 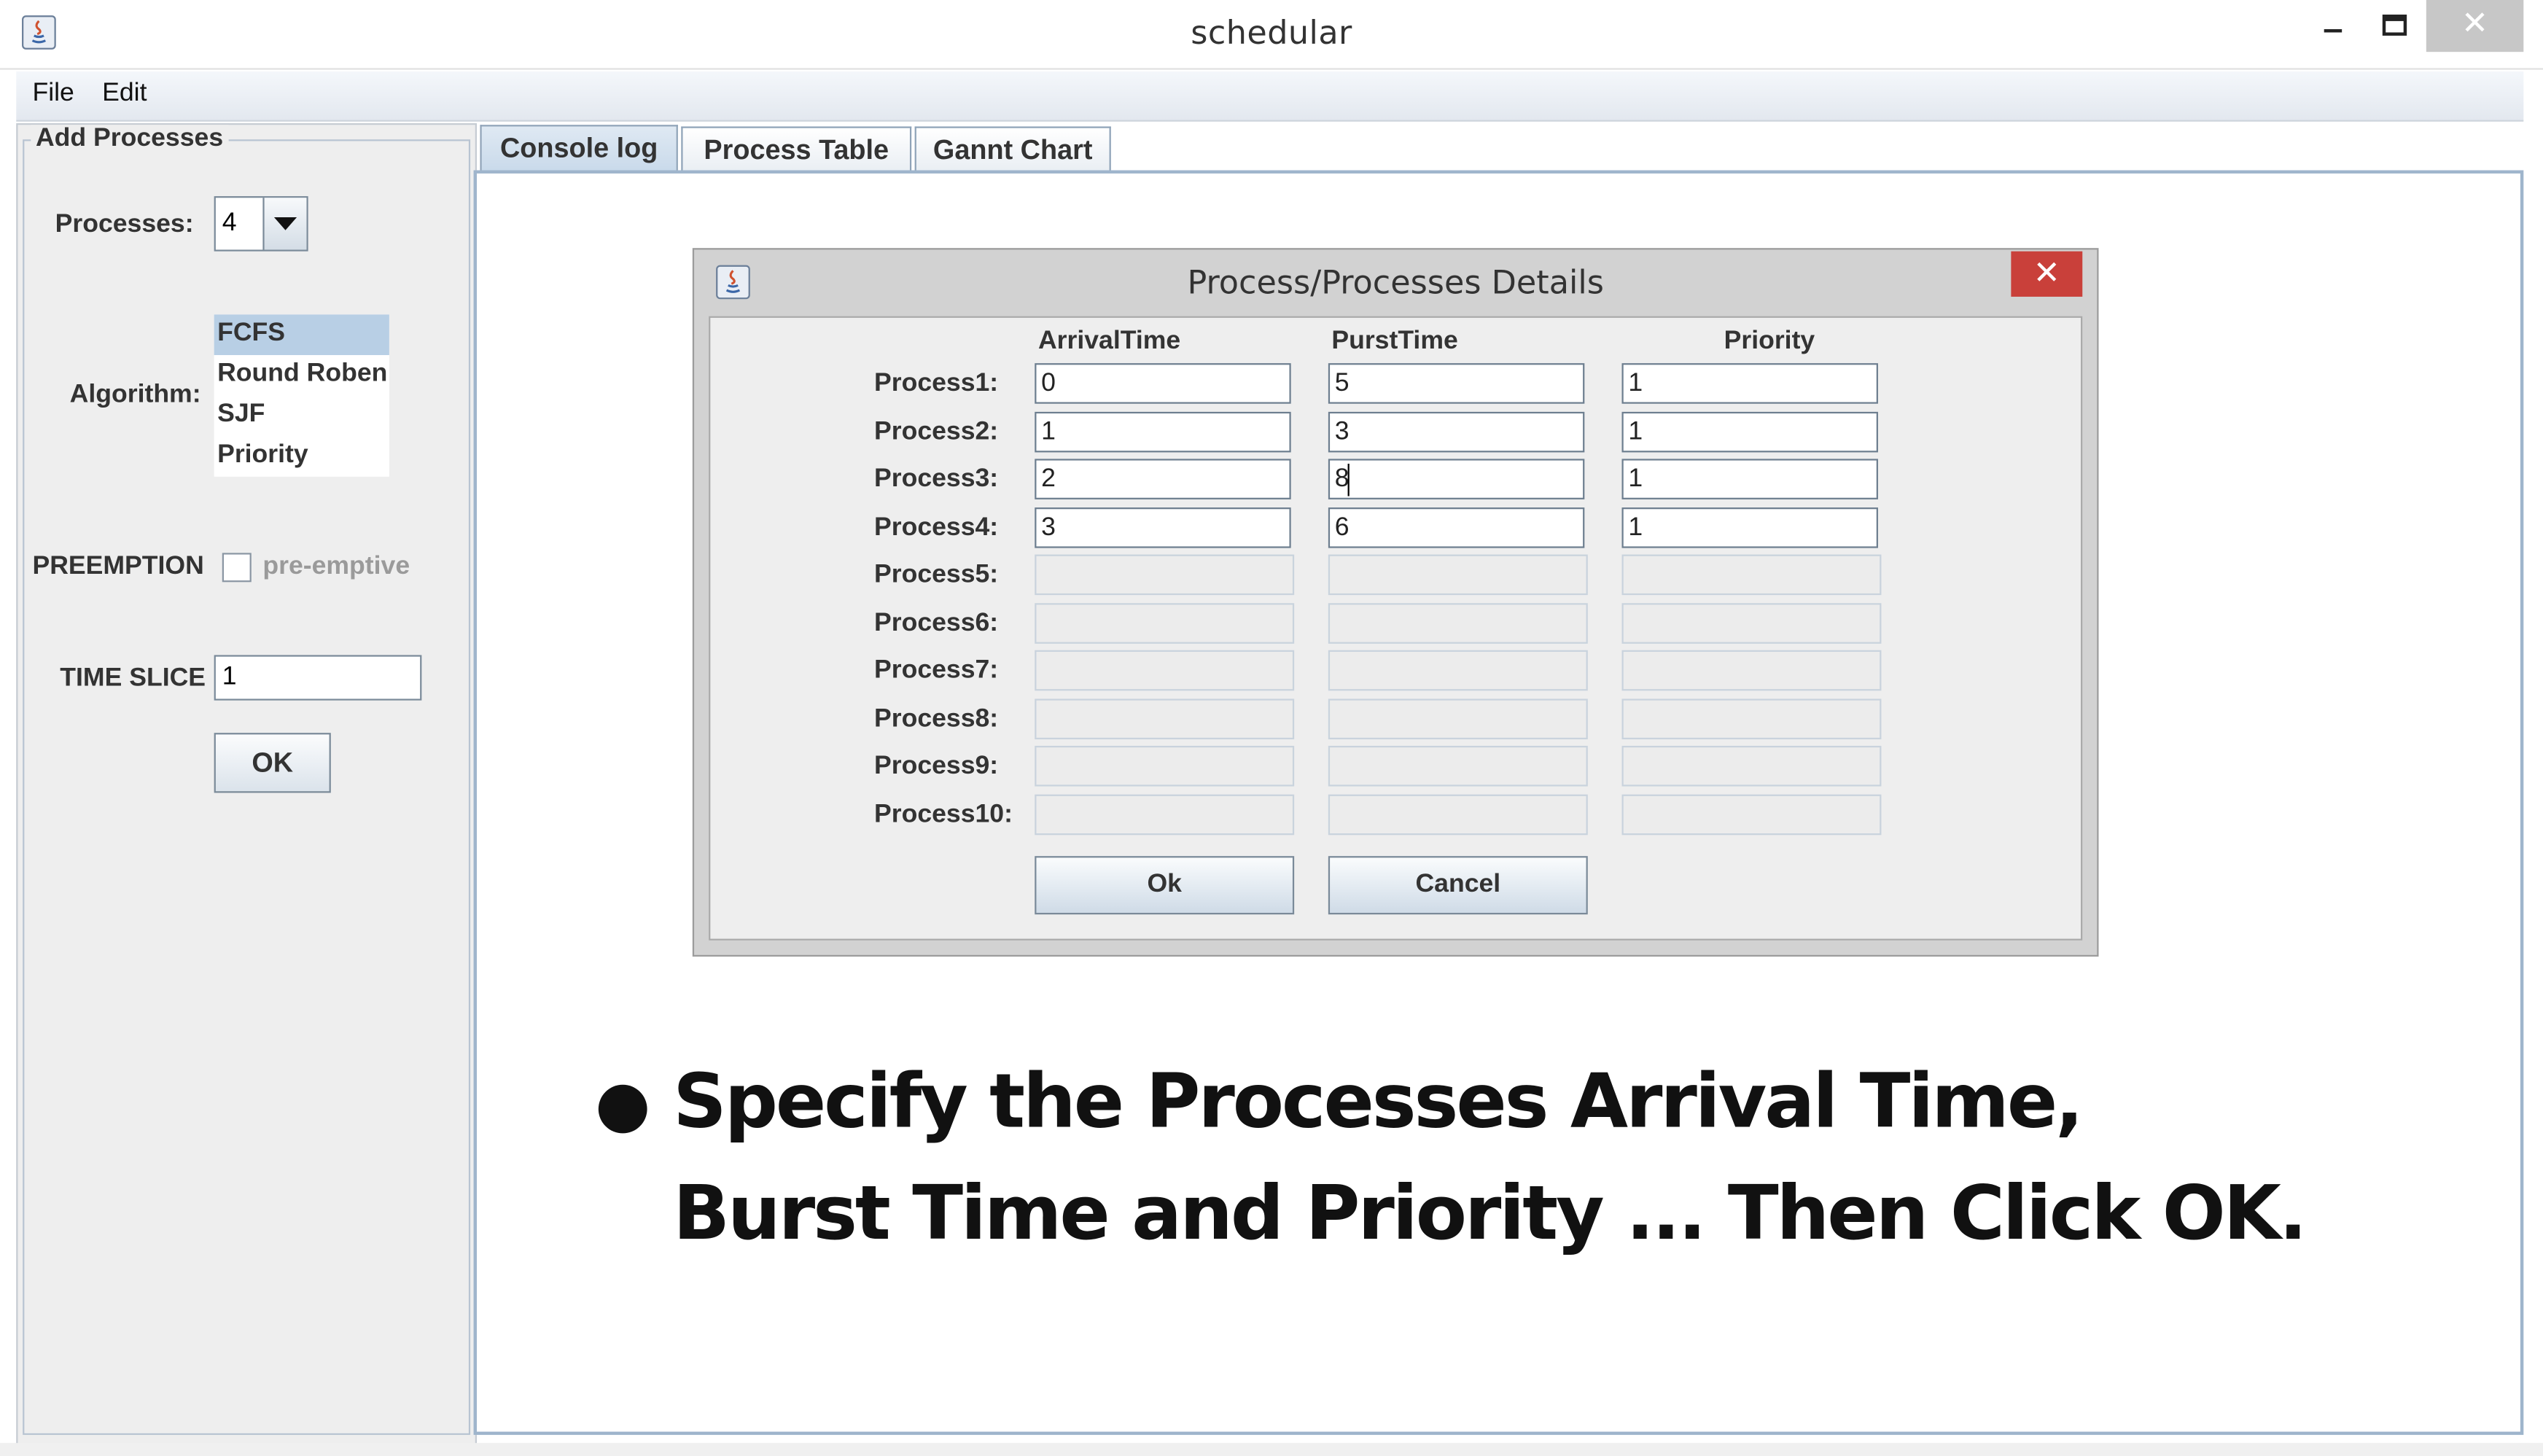 What do you see at coordinates (2334, 28) in the screenshot?
I see `minimize-icon` at bounding box center [2334, 28].